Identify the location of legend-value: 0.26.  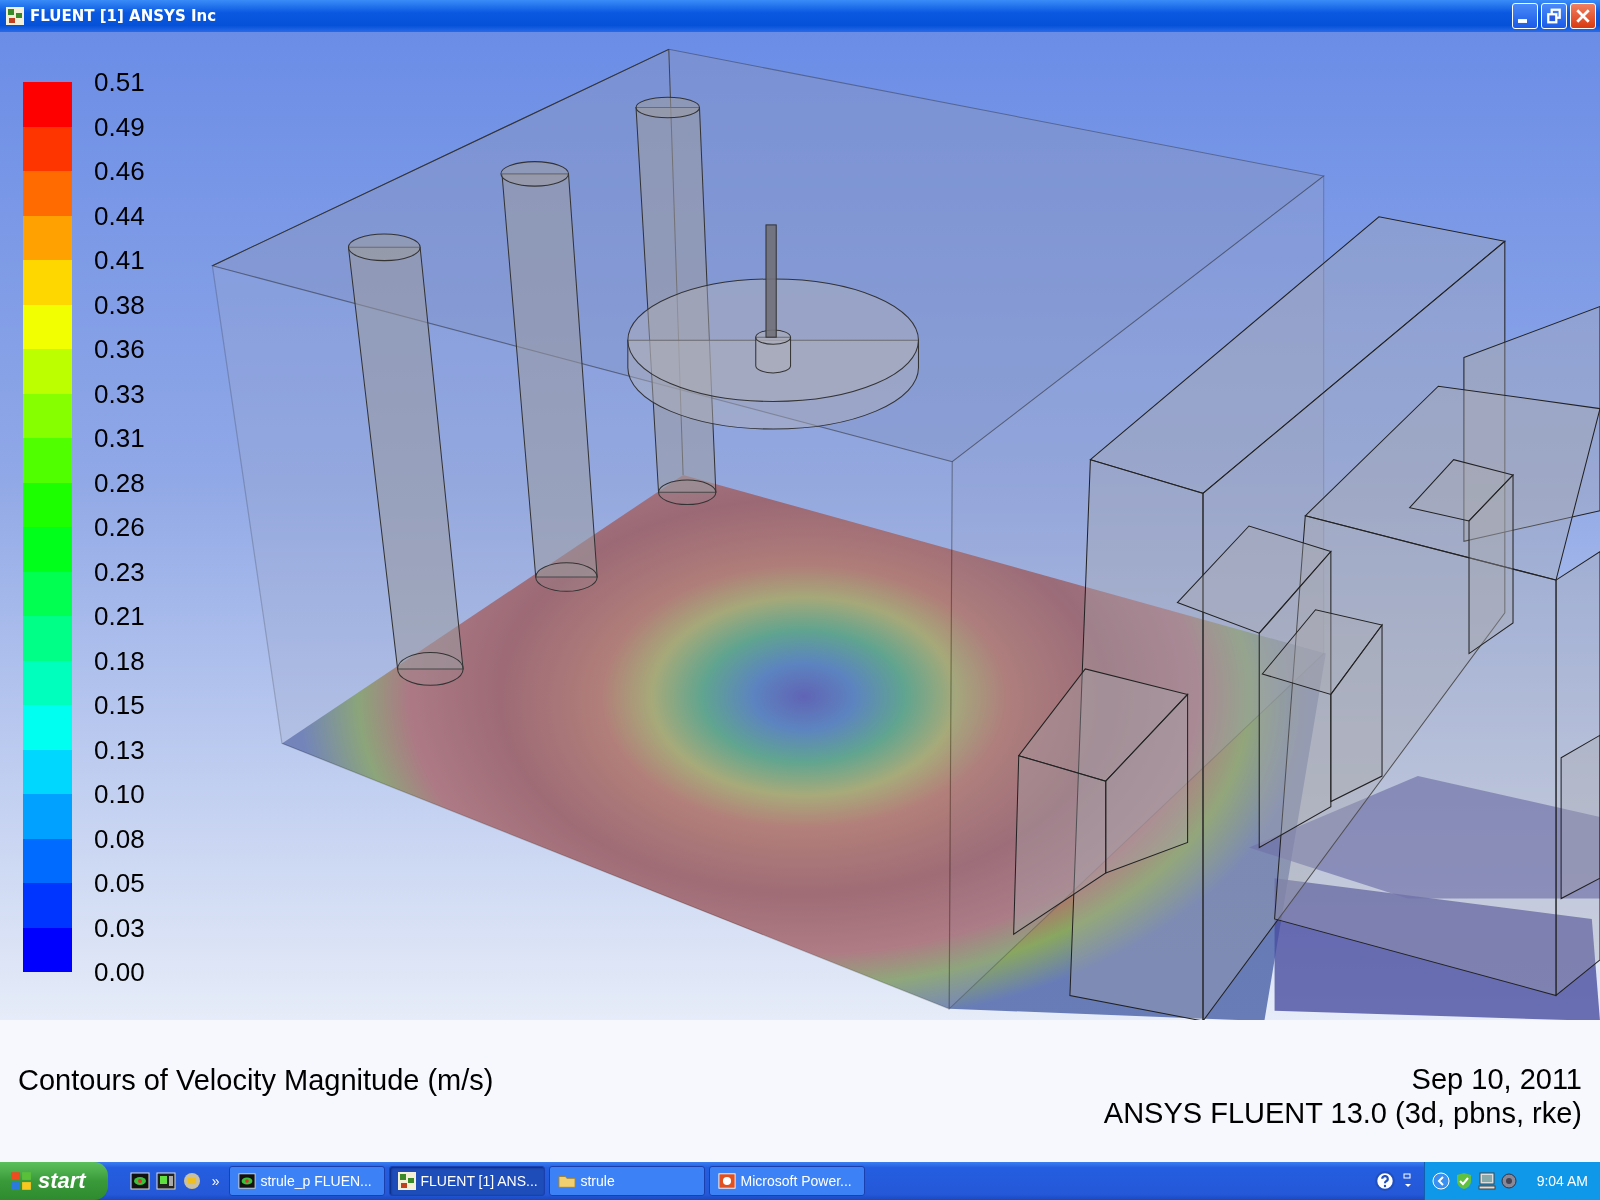
(119, 527).